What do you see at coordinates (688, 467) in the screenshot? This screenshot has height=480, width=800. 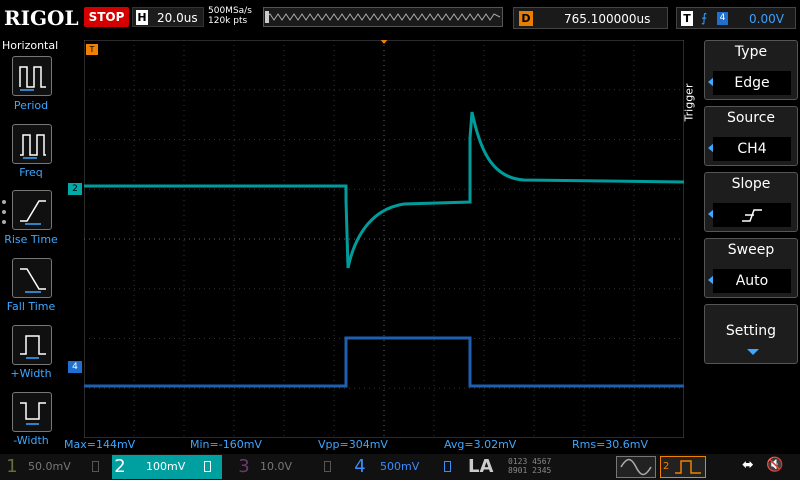 I see `square-wave-icon` at bounding box center [688, 467].